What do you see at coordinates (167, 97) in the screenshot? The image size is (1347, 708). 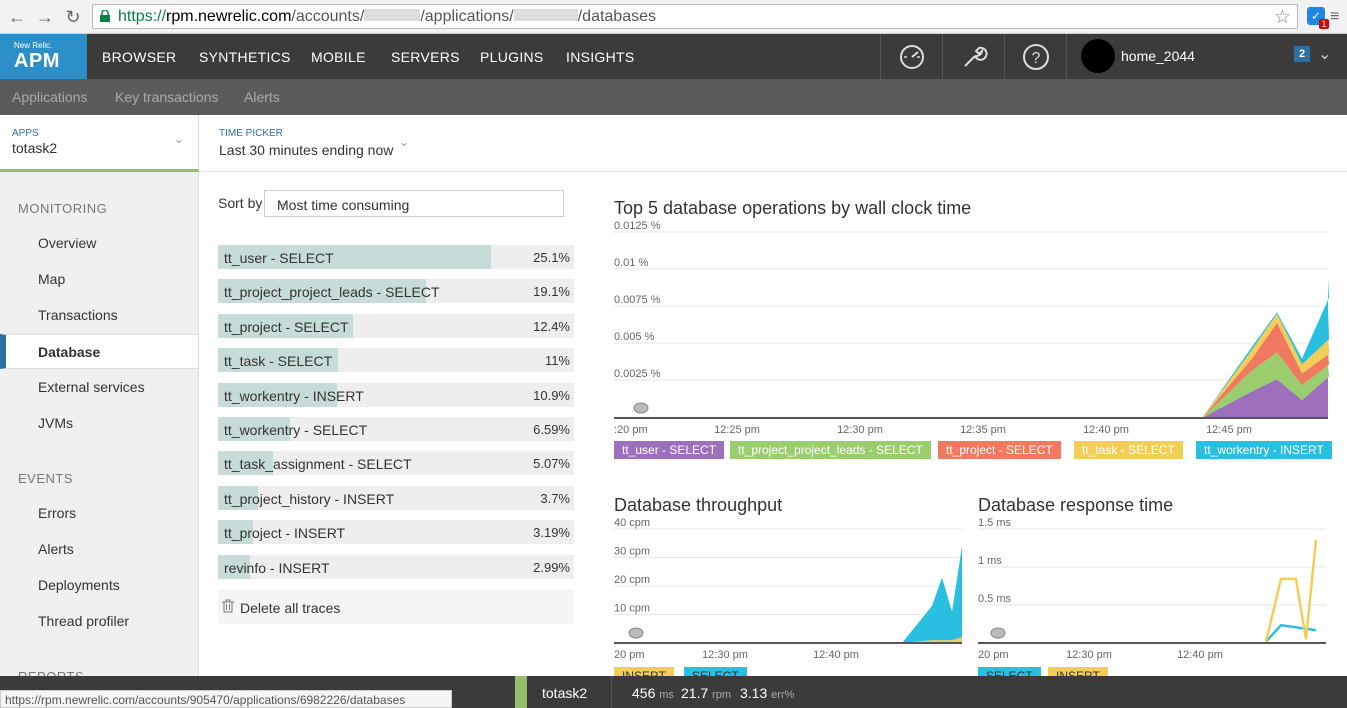 I see `subnav-key-transactions: Key transactions` at bounding box center [167, 97].